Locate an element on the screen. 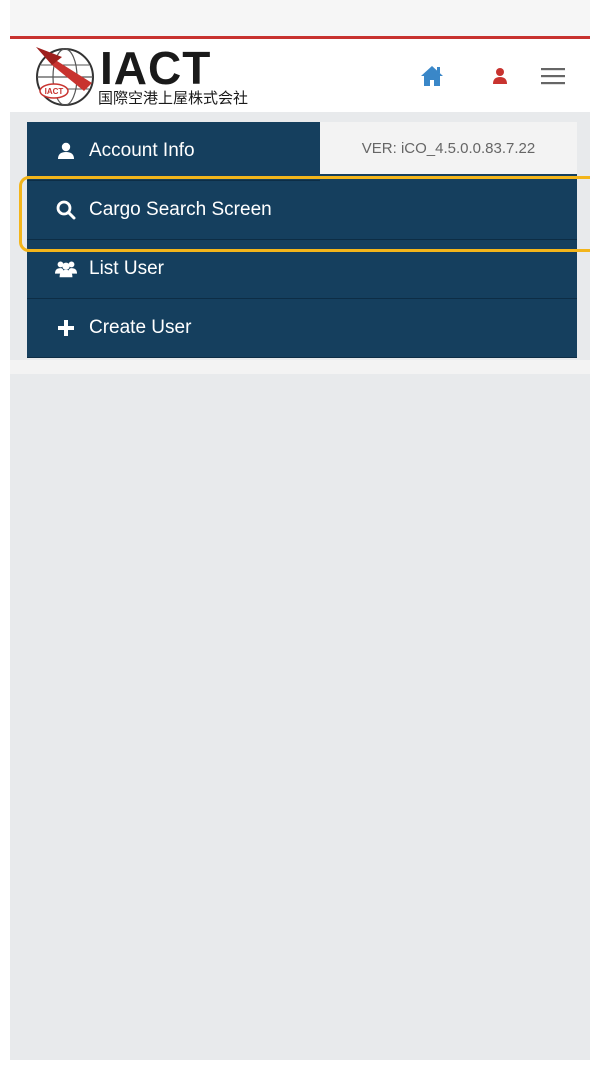 The image size is (590, 1070). app-header: IACT IACT 国際空港上屋株式会社 is located at coordinates (300, 74).